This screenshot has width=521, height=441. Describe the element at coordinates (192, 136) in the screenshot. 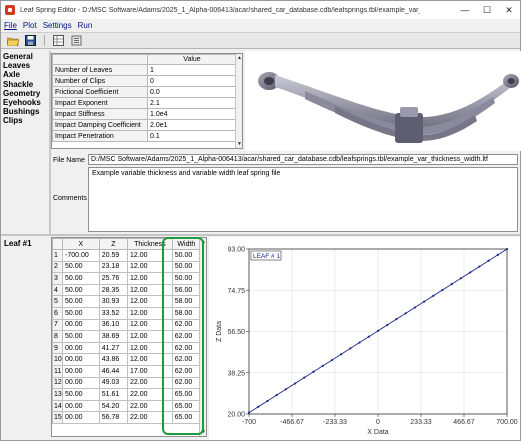

I see `prop-value: 0.1` at that location.